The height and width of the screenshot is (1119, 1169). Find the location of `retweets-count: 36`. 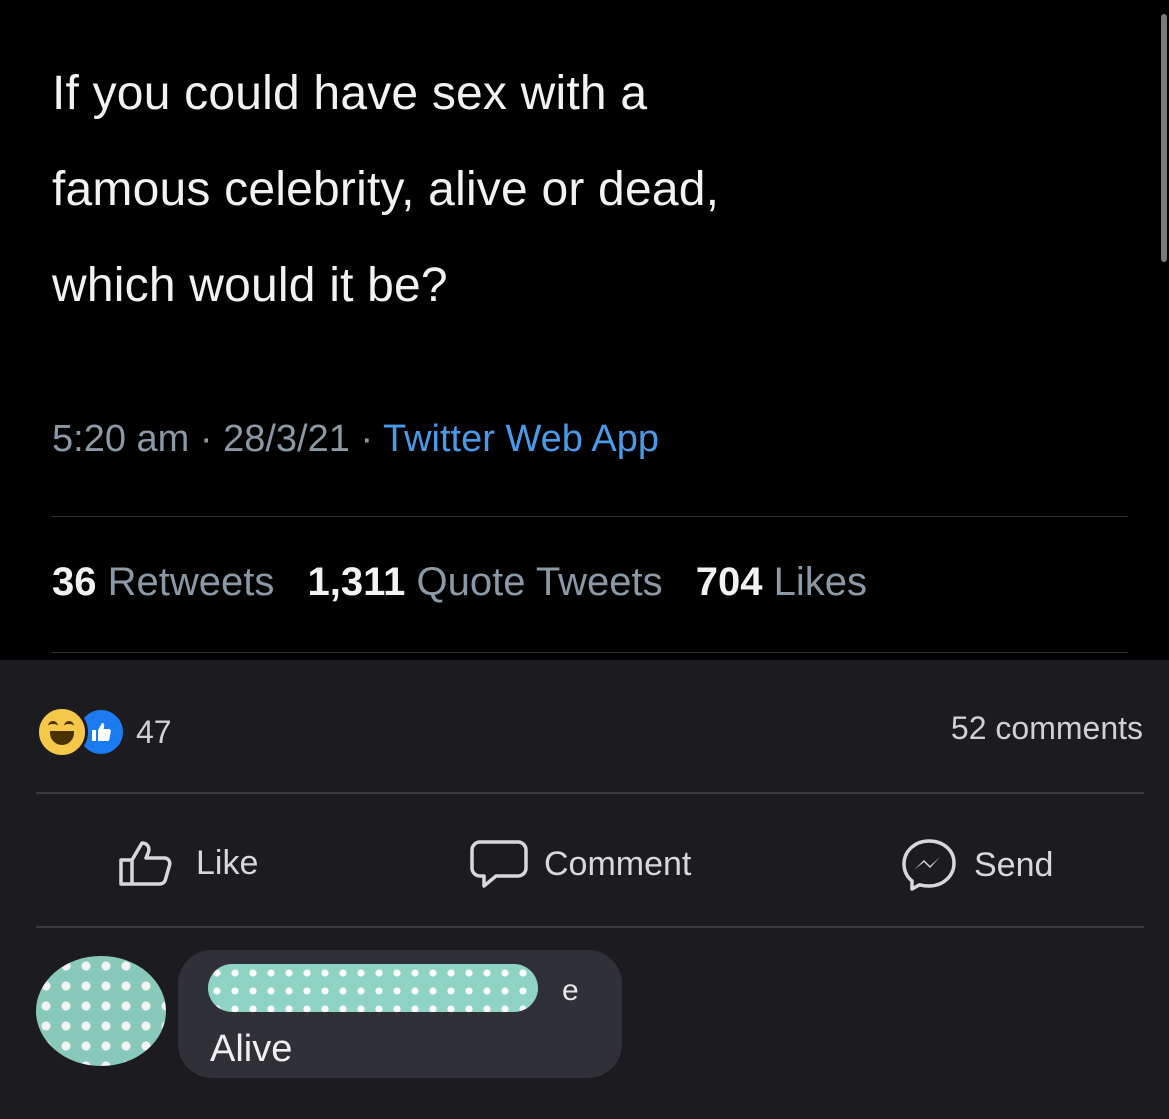

retweets-count: 36 is located at coordinates (74, 582).